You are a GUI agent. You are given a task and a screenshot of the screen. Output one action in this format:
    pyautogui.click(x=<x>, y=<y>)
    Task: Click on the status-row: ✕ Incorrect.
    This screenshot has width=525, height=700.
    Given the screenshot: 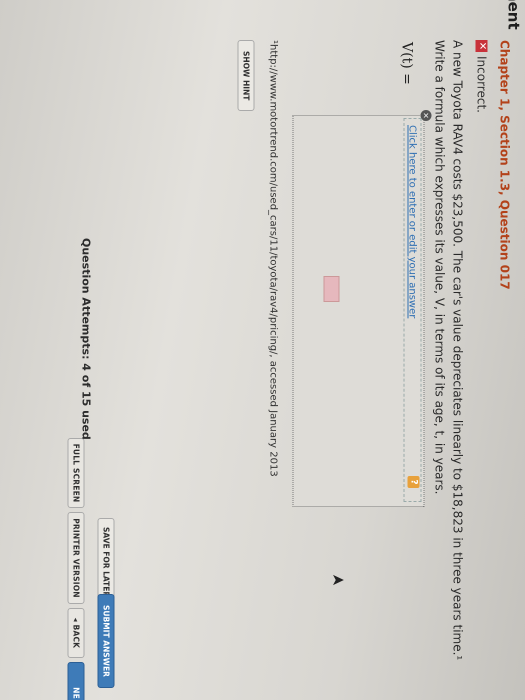 What is the action you would take?
    pyautogui.click(x=482, y=76)
    